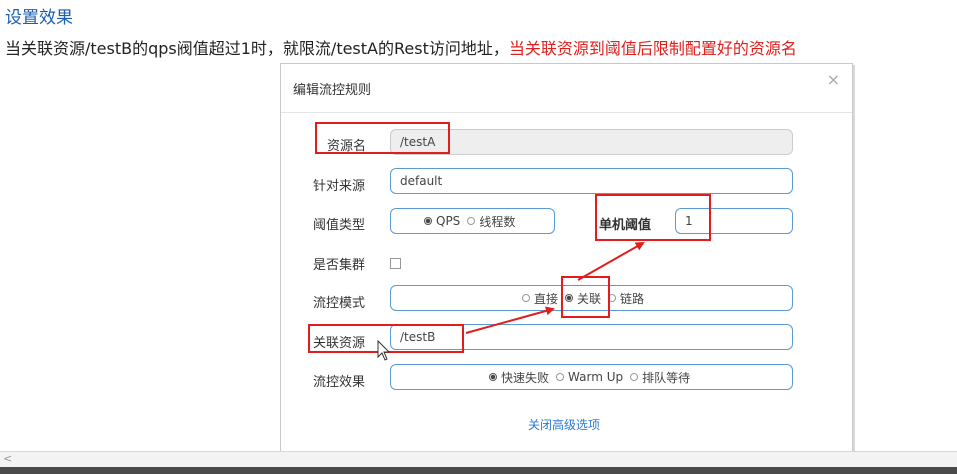 The image size is (957, 474). Describe the element at coordinates (478, 470) in the screenshot. I see `bottom-bar` at that location.